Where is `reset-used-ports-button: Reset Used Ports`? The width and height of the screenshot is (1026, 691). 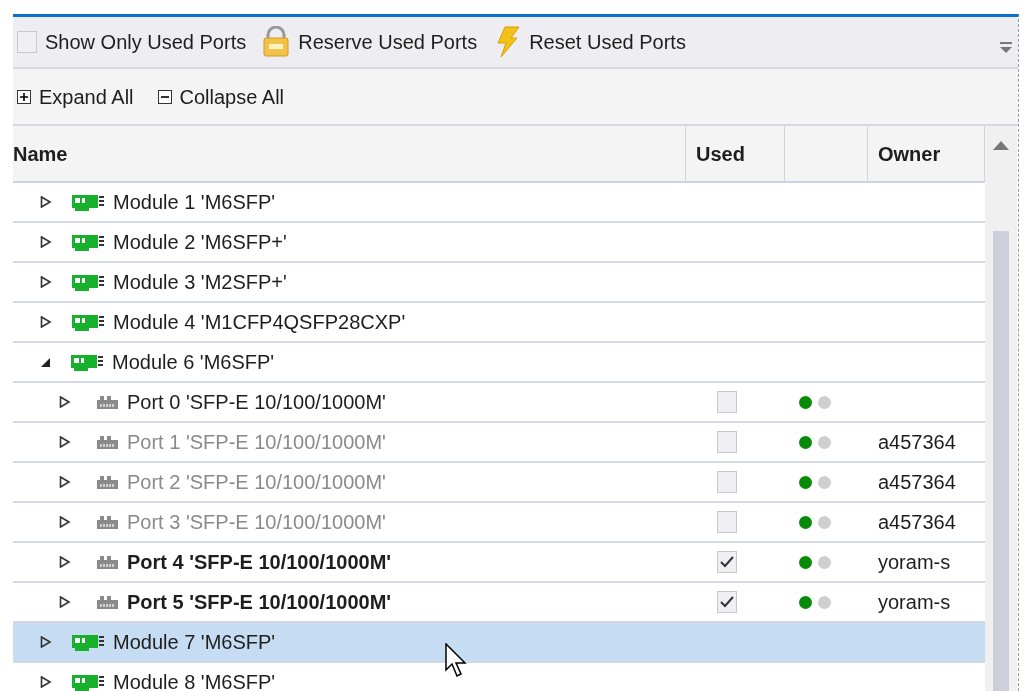 reset-used-ports-button: Reset Used Ports is located at coordinates (589, 42).